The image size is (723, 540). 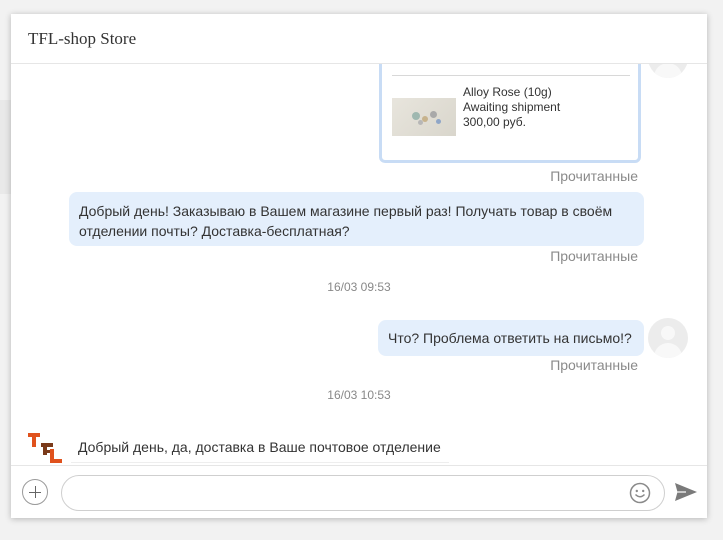 I want to click on product-thumbnail, so click(x=424, y=117).